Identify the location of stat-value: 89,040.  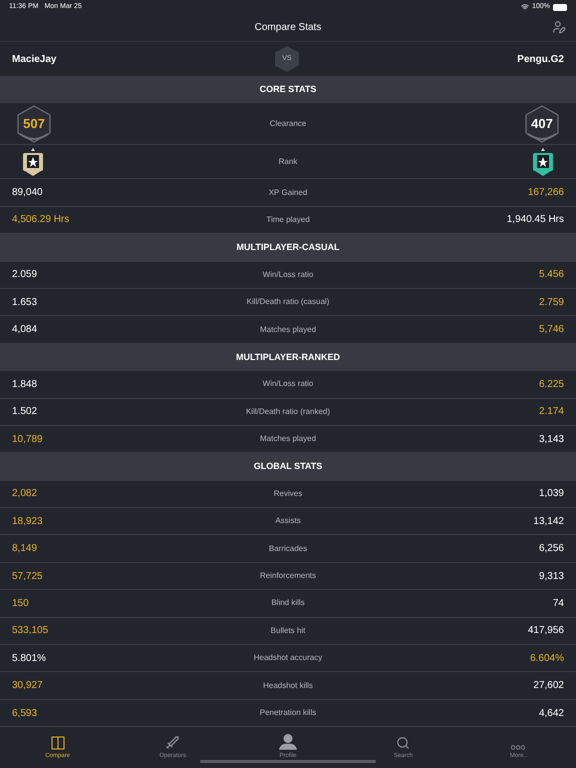
(28, 193).